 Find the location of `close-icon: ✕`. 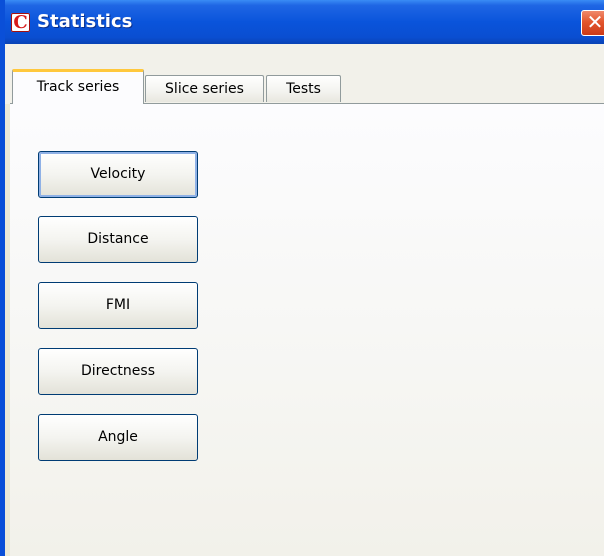

close-icon: ✕ is located at coordinates (592, 23).